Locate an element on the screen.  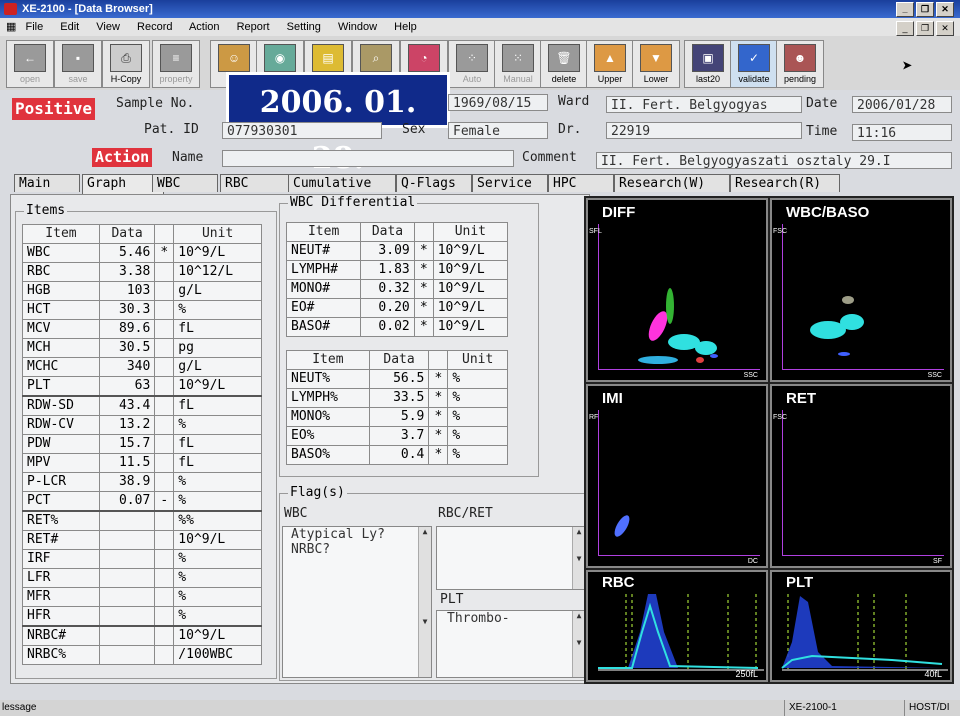
table-row: PCT 0.07-% is located at coordinates (142, 501).